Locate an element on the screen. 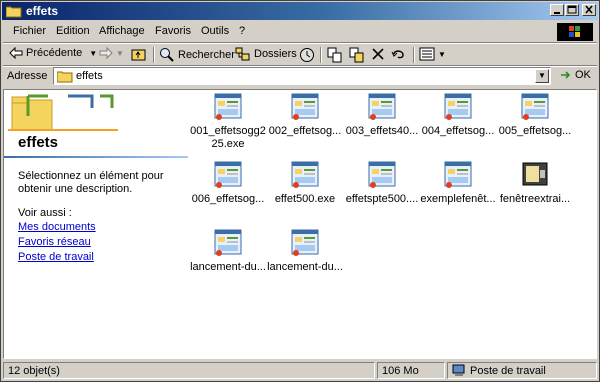  close-icon is located at coordinates (589, 9).